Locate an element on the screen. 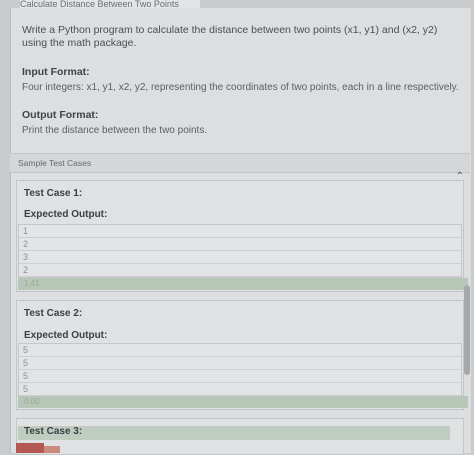 The height and width of the screenshot is (455, 474). input-format-label: Input Format: is located at coordinates (56, 72).